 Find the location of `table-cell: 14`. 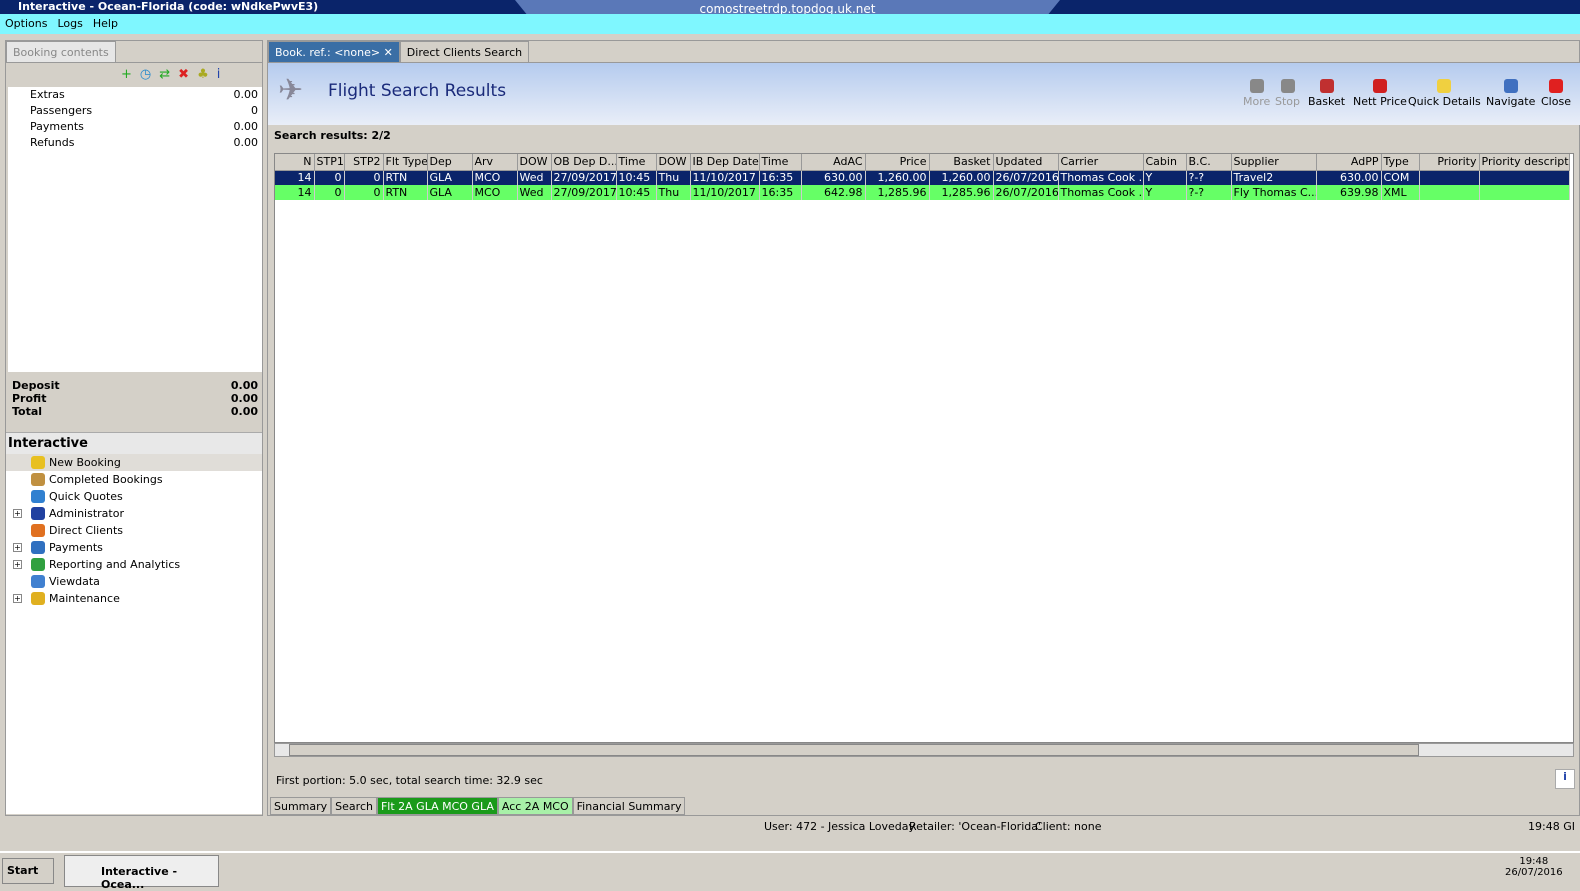

table-cell: 14 is located at coordinates (295, 192).